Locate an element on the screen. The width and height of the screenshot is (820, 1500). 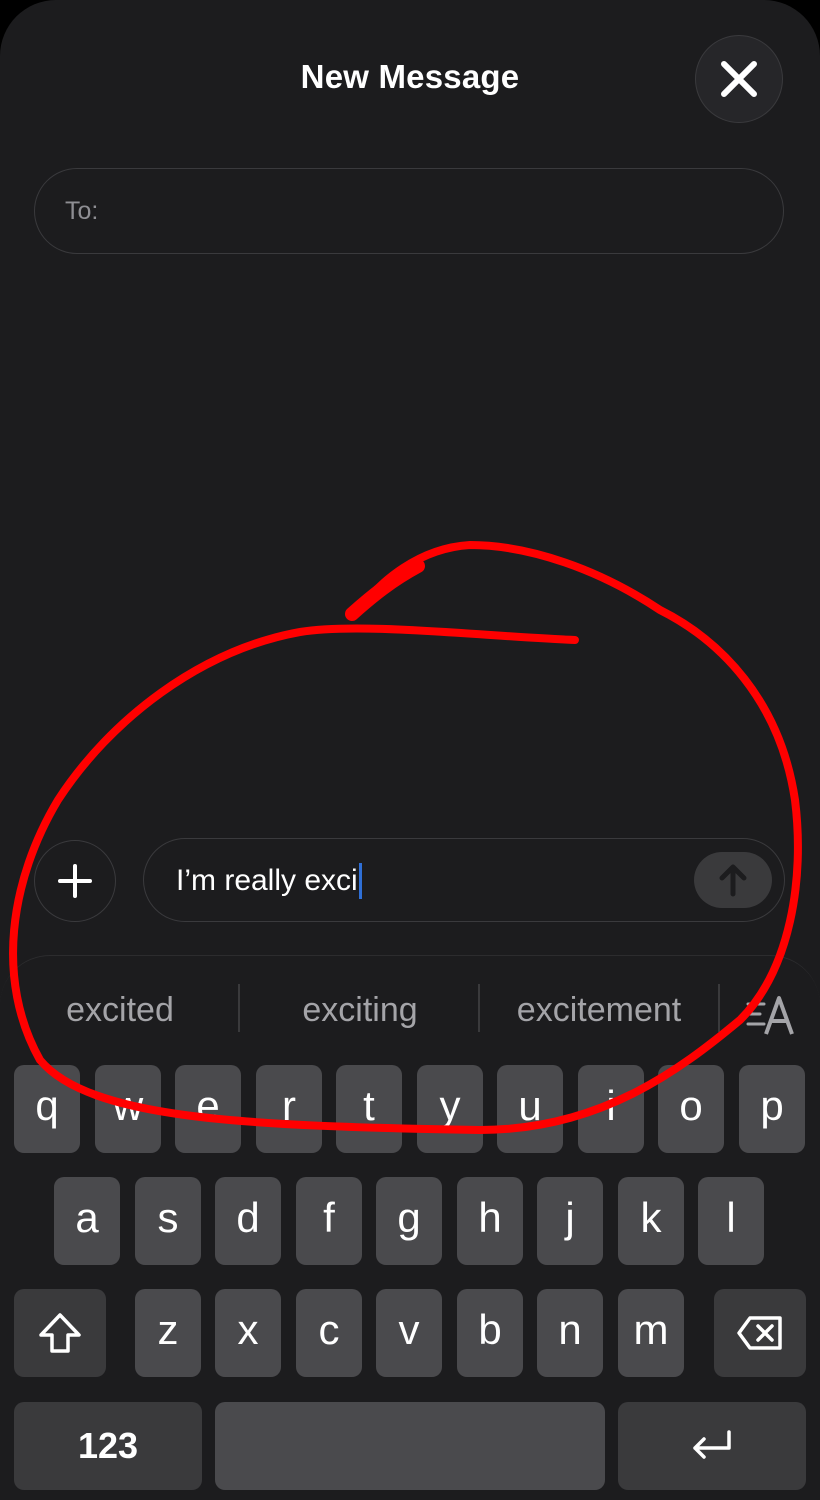
key-l: l is located at coordinates (731, 1221).